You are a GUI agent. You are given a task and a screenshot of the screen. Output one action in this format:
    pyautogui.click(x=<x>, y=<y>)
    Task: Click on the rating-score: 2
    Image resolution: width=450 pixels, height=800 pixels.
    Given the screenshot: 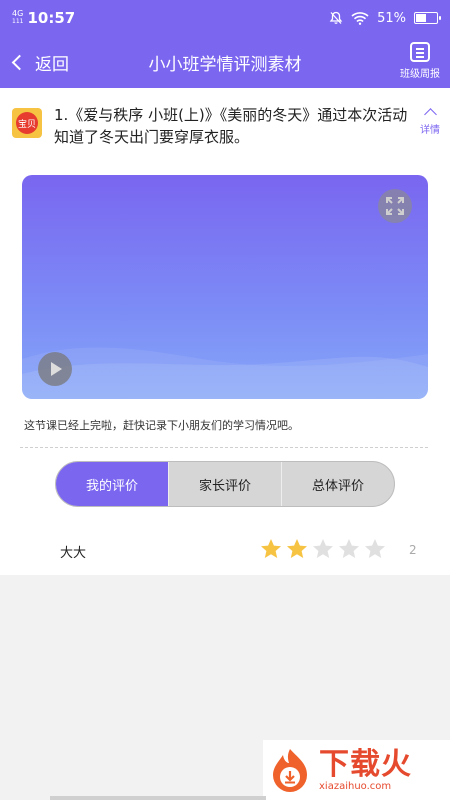 What is the action you would take?
    pyautogui.click(x=413, y=550)
    